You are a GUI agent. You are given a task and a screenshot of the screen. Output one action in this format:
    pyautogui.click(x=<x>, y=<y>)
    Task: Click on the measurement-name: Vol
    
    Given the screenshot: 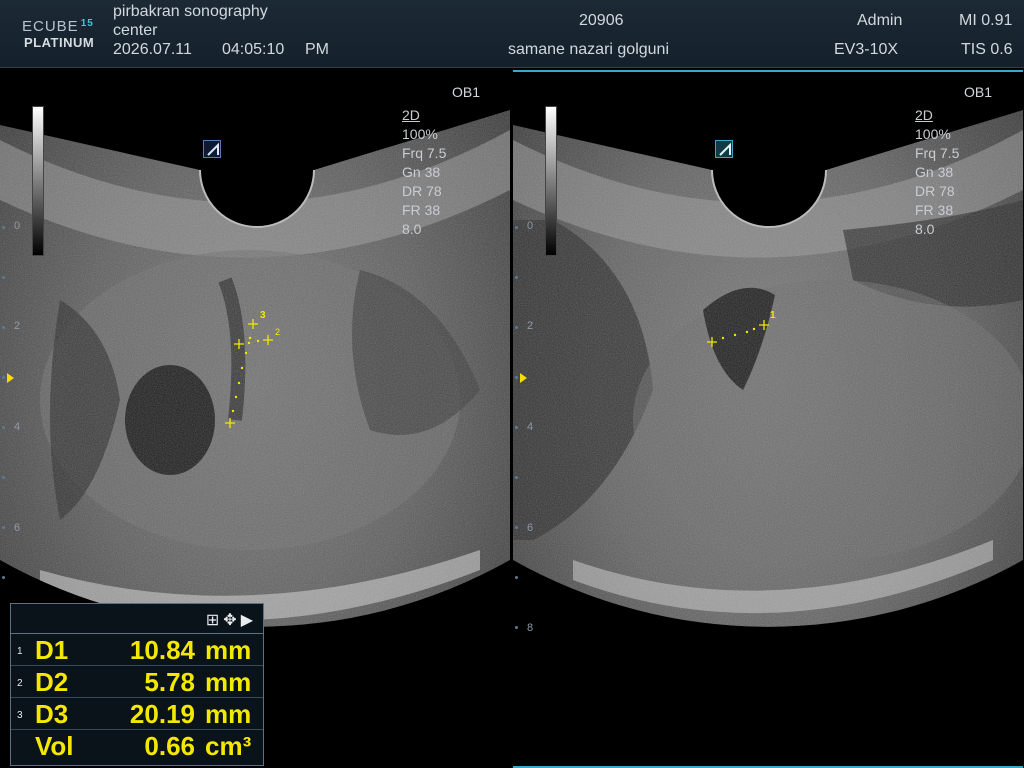 What is the action you would take?
    pyautogui.click(x=54, y=746)
    